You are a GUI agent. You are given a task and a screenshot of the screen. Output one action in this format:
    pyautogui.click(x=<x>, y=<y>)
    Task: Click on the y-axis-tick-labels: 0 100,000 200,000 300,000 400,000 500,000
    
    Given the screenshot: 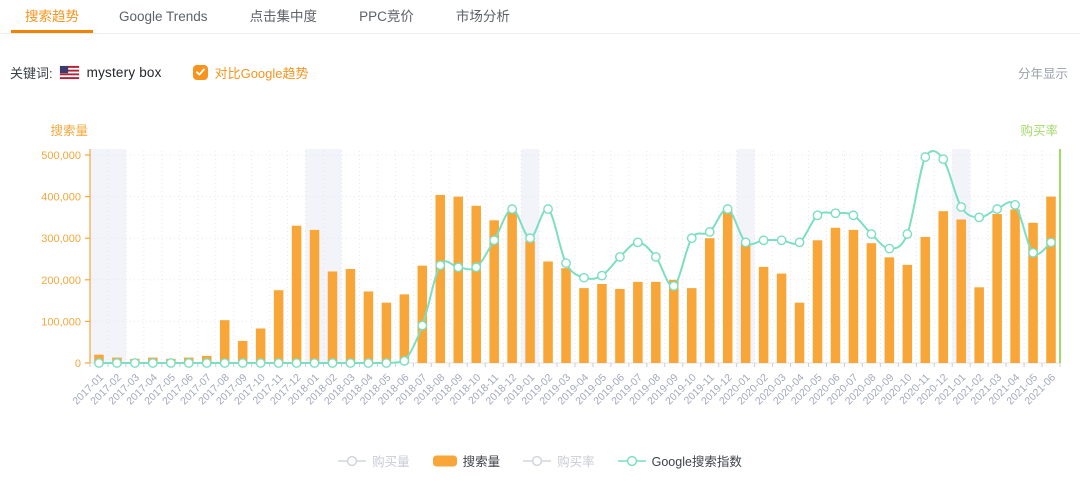 What is the action you would take?
    pyautogui.click(x=61, y=260)
    